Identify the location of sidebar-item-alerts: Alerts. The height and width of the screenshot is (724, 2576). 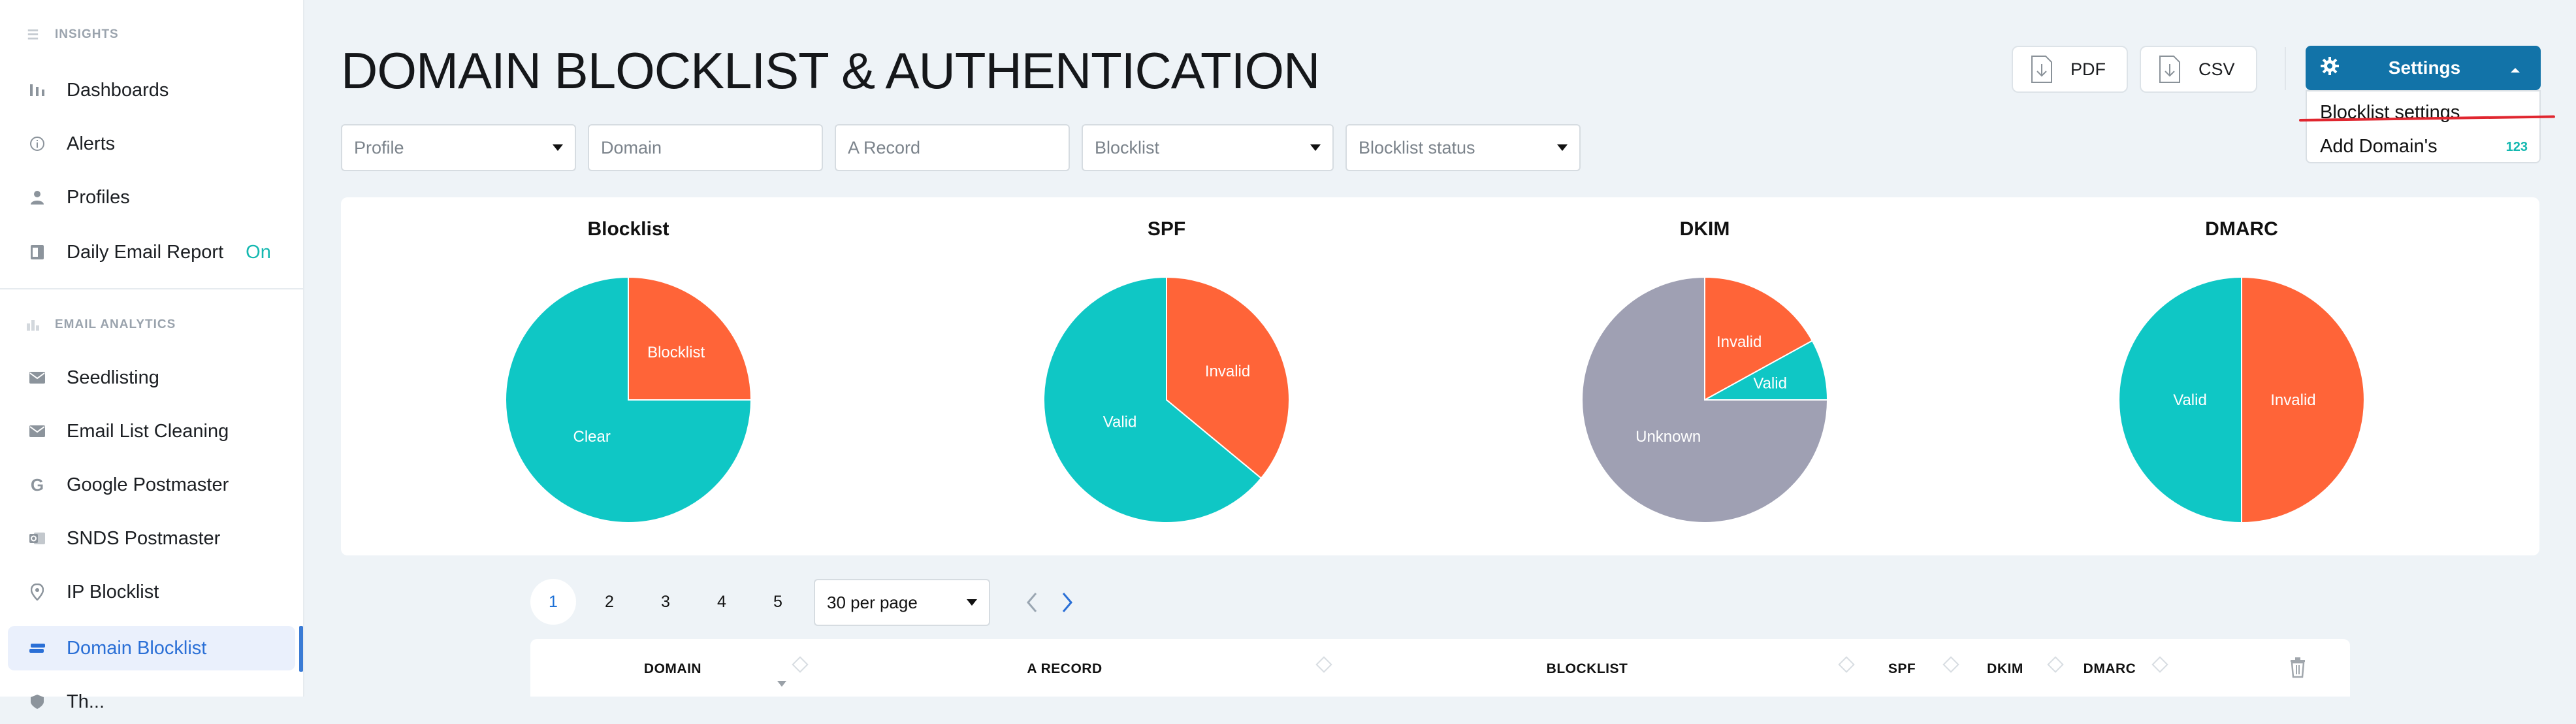
(151, 144).